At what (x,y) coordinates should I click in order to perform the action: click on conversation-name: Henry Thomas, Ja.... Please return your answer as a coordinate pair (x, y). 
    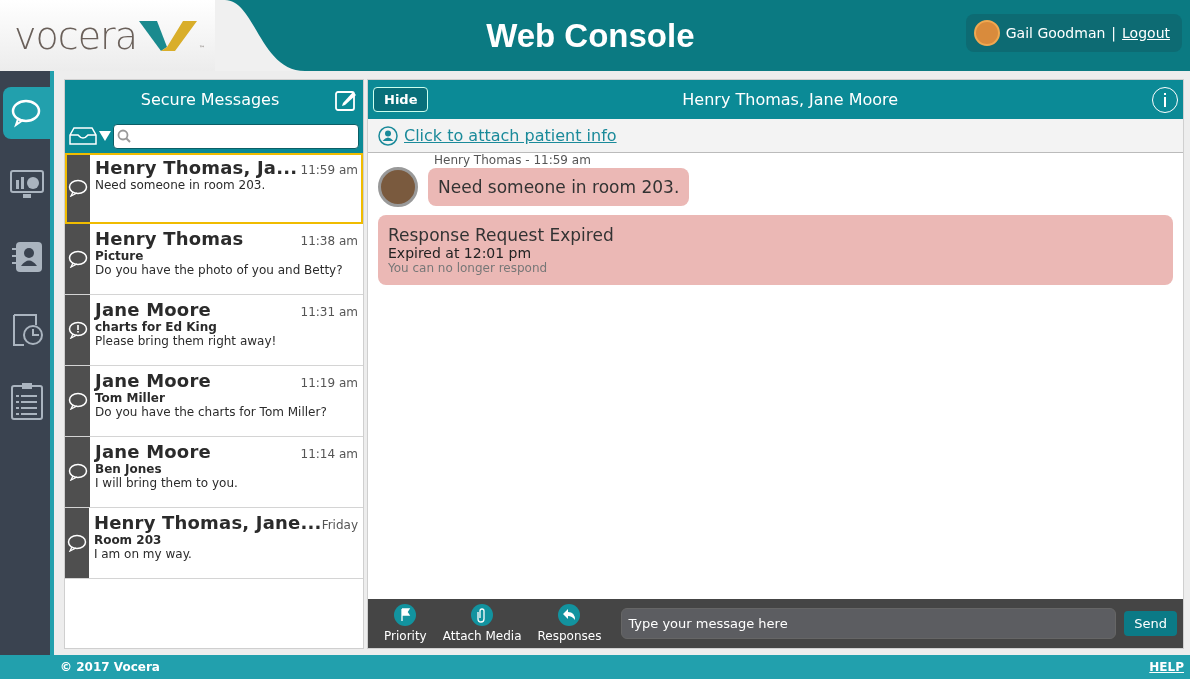
    Looking at the image, I should click on (196, 167).